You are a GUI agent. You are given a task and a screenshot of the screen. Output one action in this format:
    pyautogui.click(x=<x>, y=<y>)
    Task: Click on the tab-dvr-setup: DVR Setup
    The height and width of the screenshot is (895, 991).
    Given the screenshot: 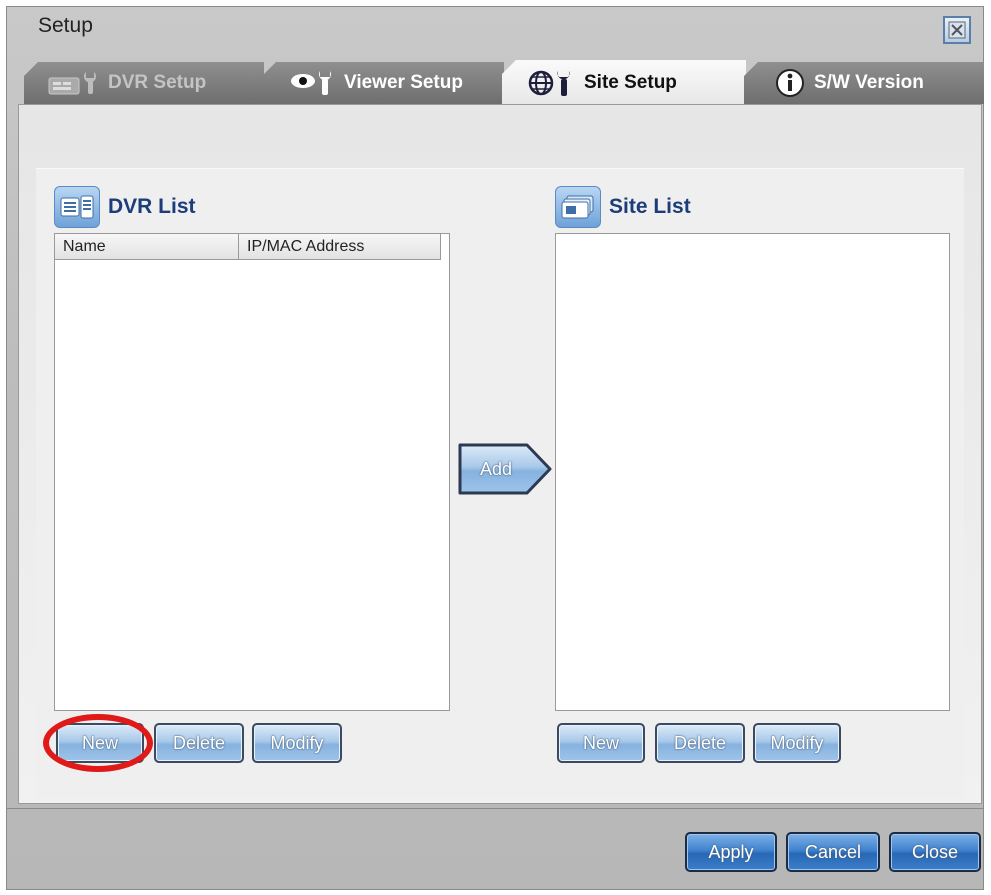 What is the action you would take?
    pyautogui.click(x=144, y=83)
    